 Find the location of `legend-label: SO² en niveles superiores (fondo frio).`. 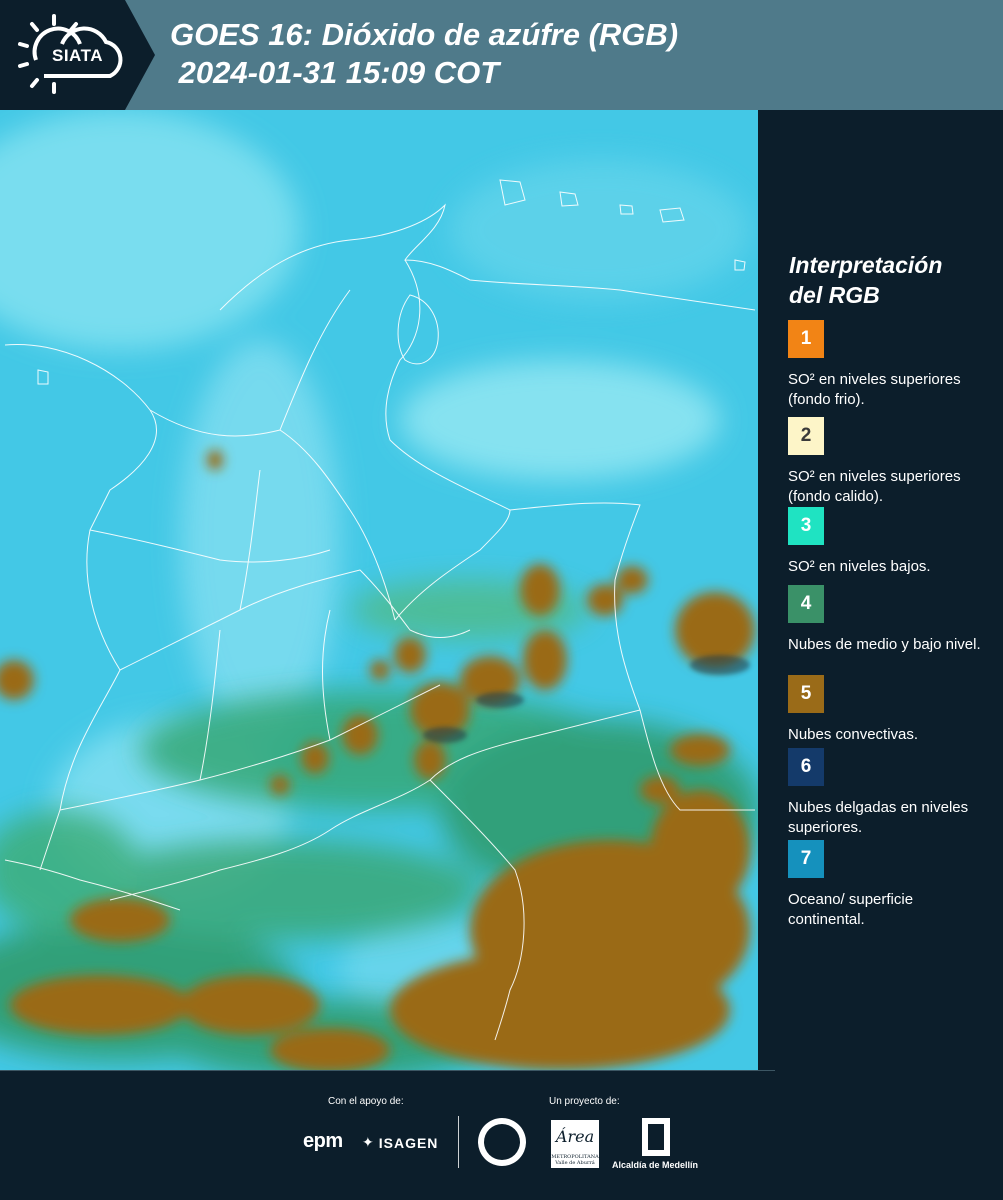

legend-label: SO² en niveles superiores (fondo frio). is located at coordinates (874, 389).